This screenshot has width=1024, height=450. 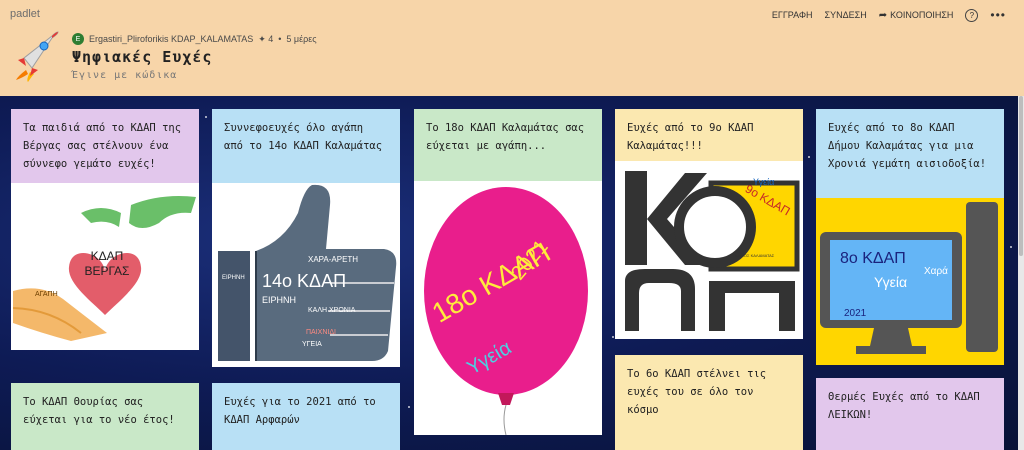 I want to click on login-link: ΣΥΝΔΕΣΗ, so click(x=846, y=15).